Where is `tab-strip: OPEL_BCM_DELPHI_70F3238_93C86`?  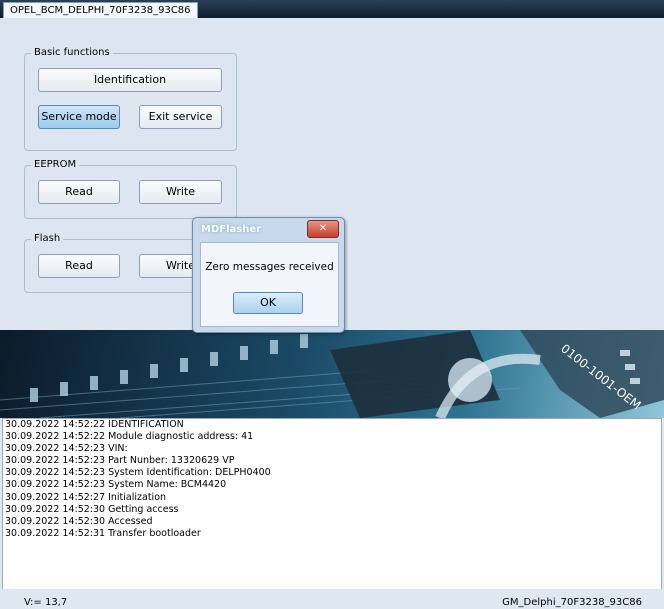
tab-strip: OPEL_BCM_DELPHI_70F3238_93C86 is located at coordinates (332, 9).